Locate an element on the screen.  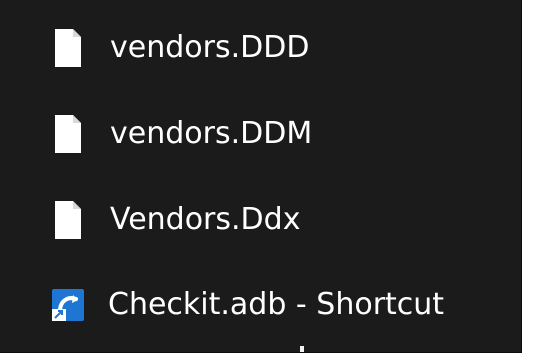
file-name: vendors.DDM is located at coordinates (211, 133).